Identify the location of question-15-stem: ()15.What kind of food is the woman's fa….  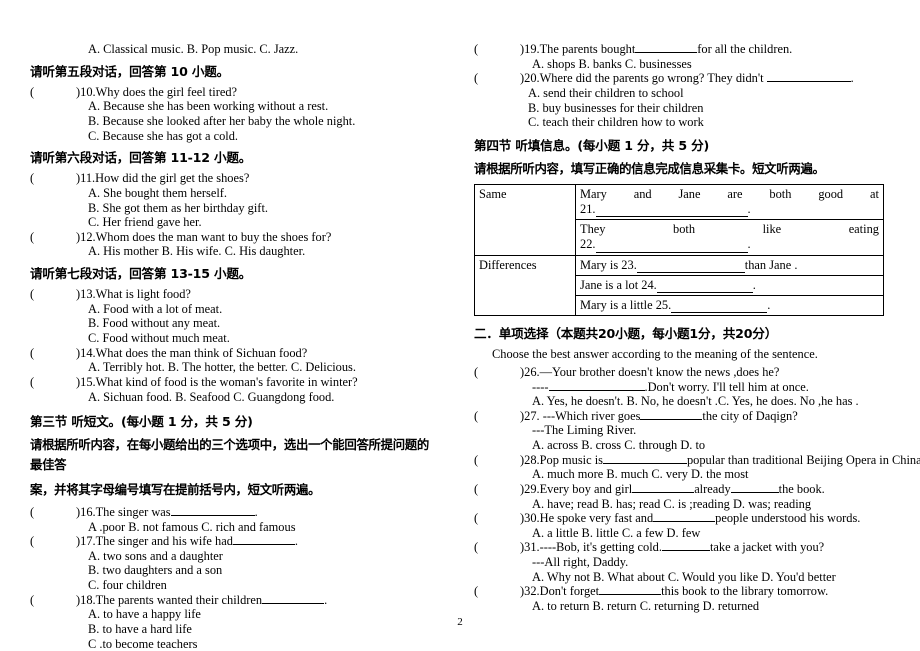
(235, 382).